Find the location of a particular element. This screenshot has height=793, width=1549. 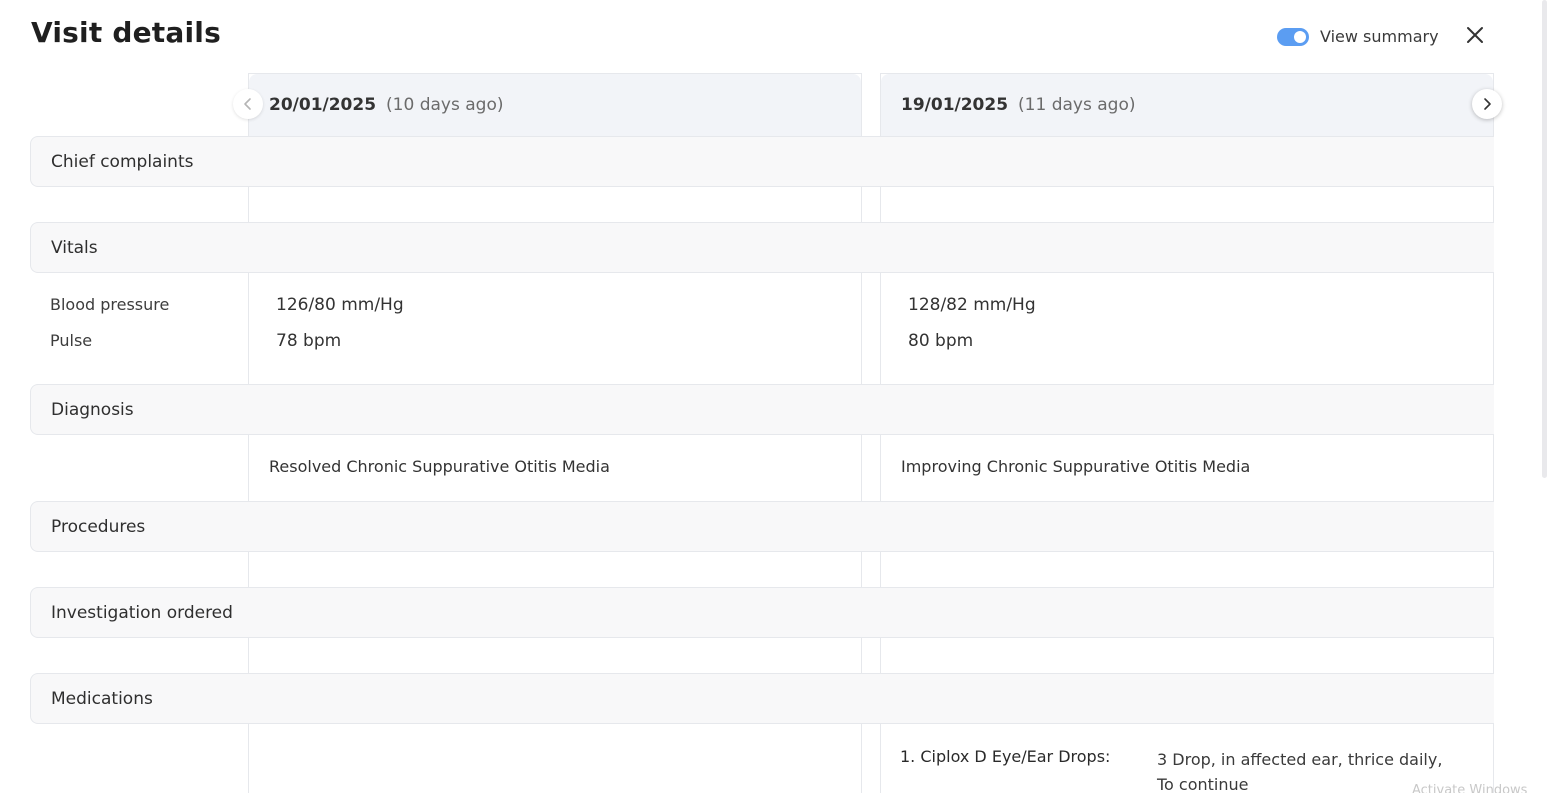

section-vitals: Vitals is located at coordinates (762, 247).